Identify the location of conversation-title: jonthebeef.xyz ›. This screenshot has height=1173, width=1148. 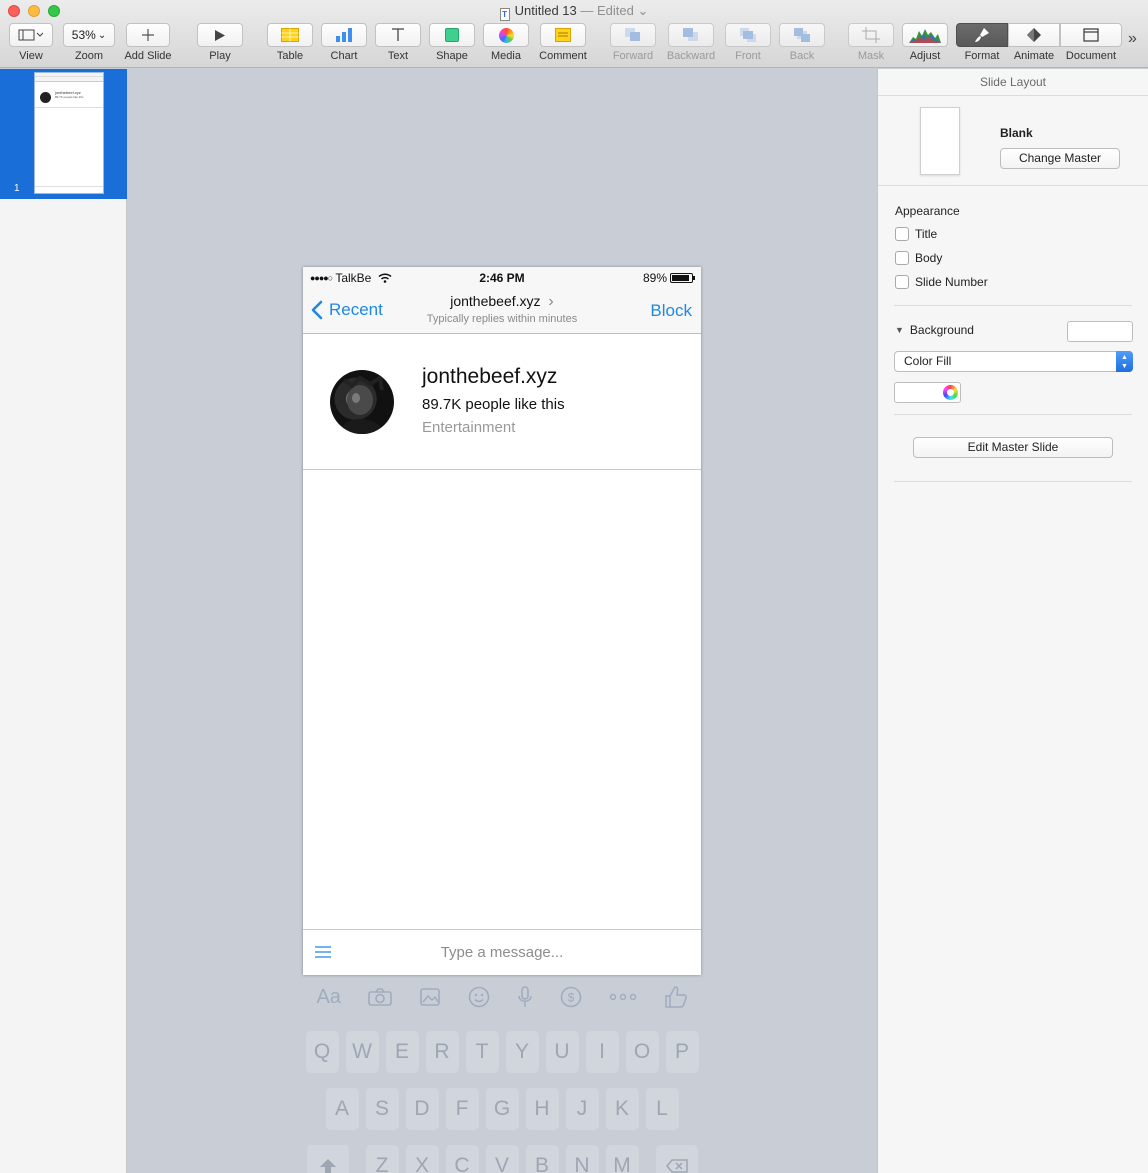
(502, 302).